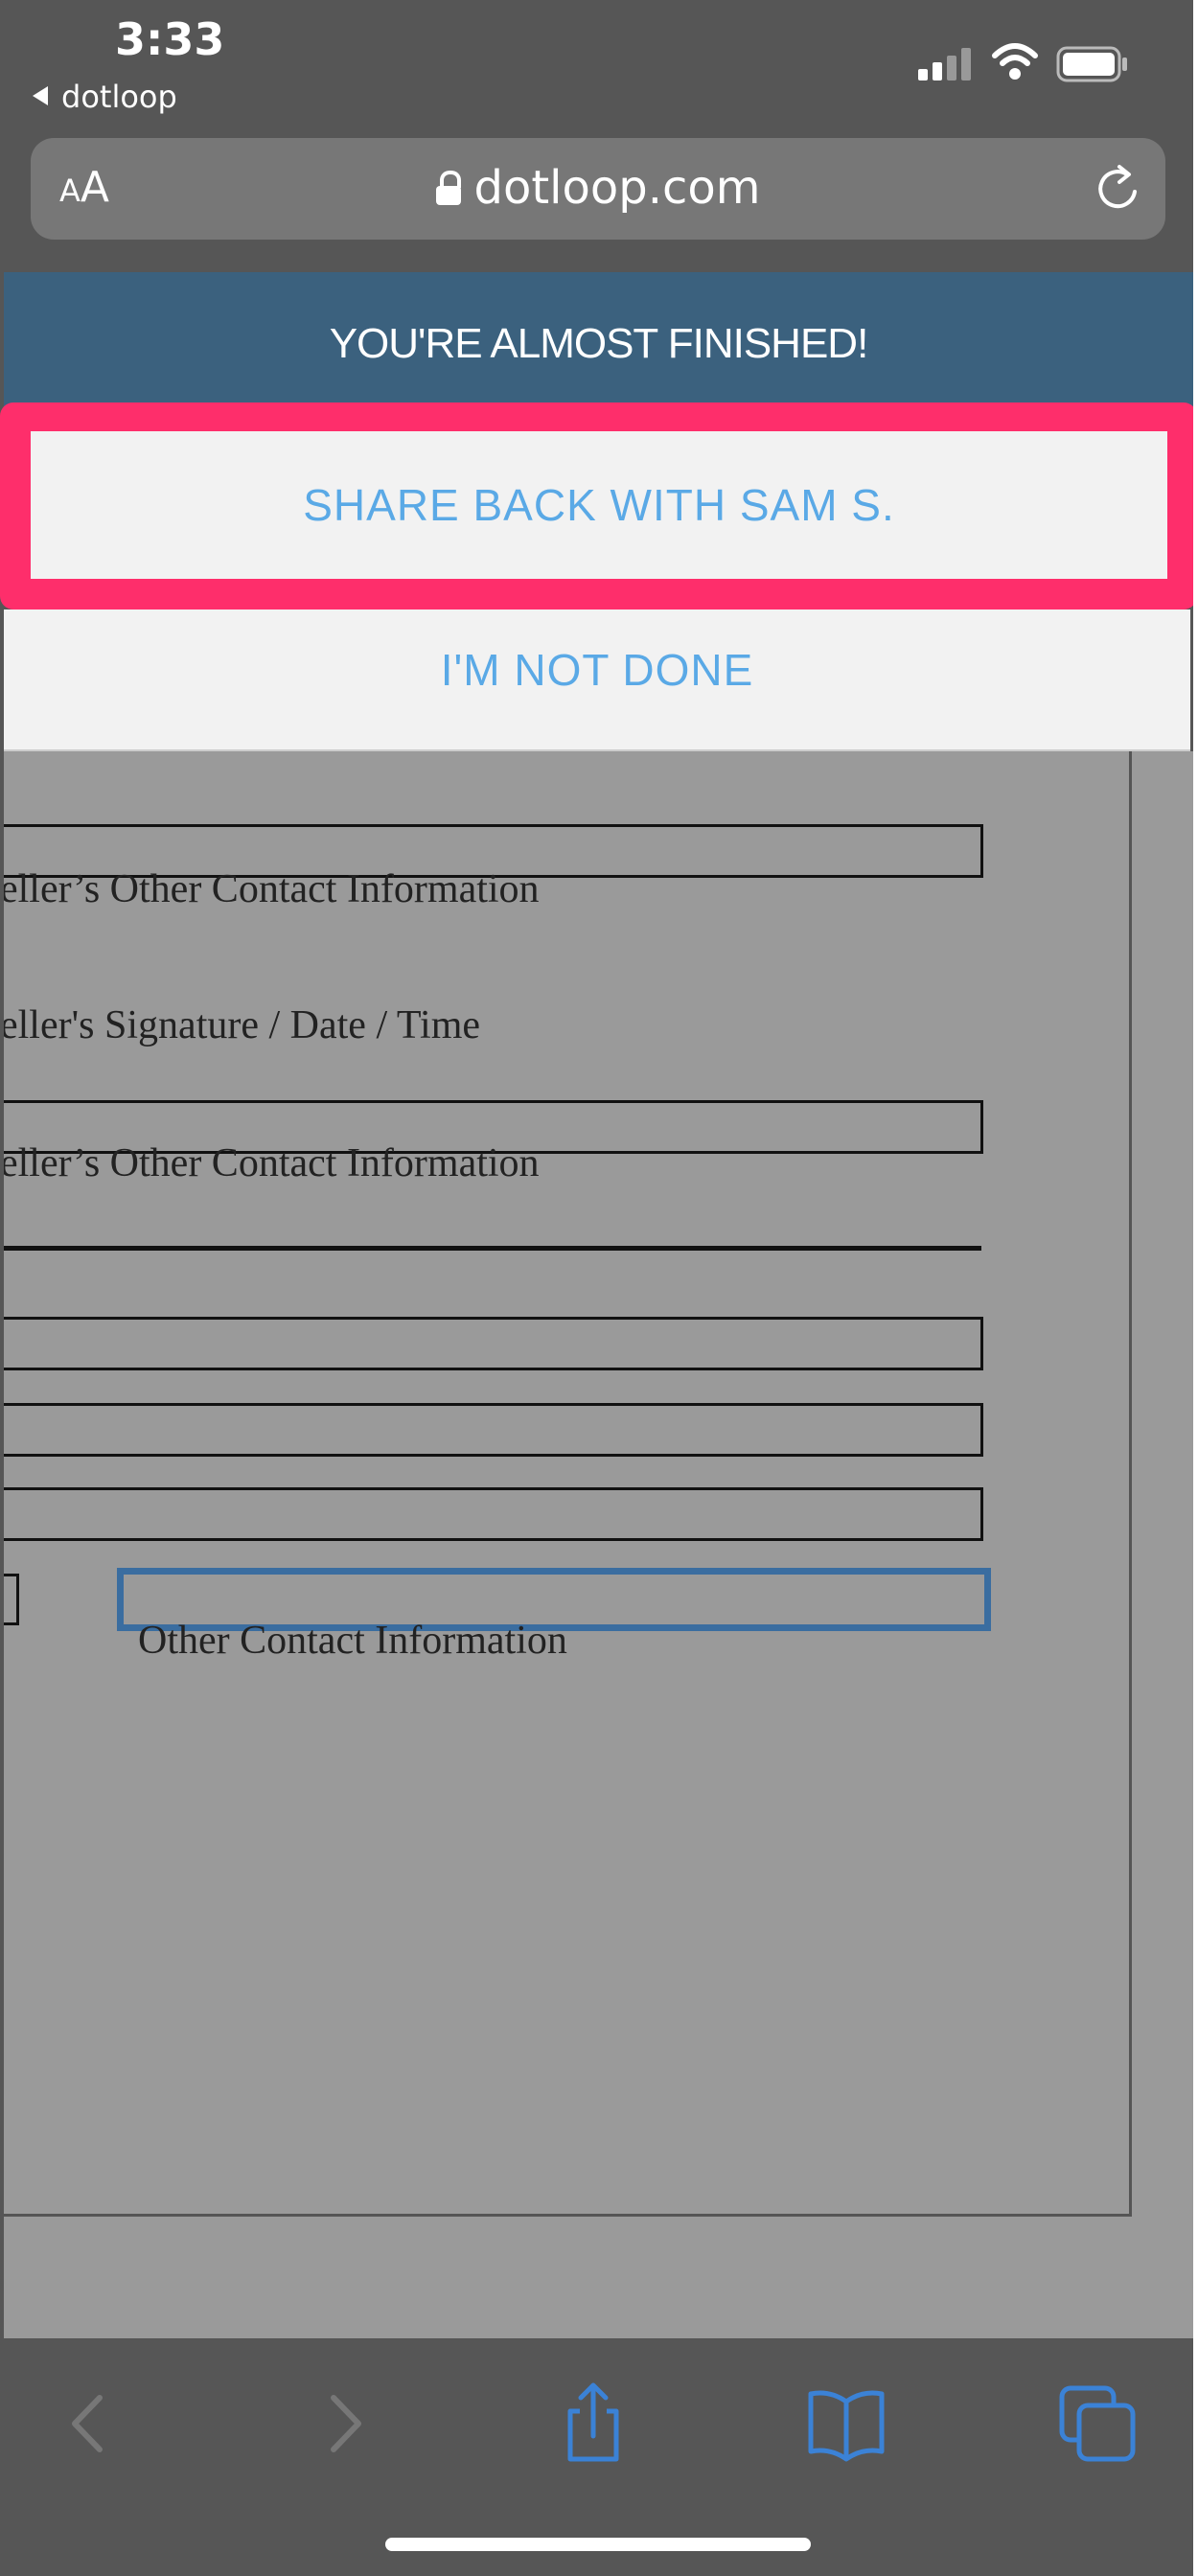 The width and height of the screenshot is (1198, 2576). What do you see at coordinates (598, 2544) in the screenshot?
I see `home-indicator` at bounding box center [598, 2544].